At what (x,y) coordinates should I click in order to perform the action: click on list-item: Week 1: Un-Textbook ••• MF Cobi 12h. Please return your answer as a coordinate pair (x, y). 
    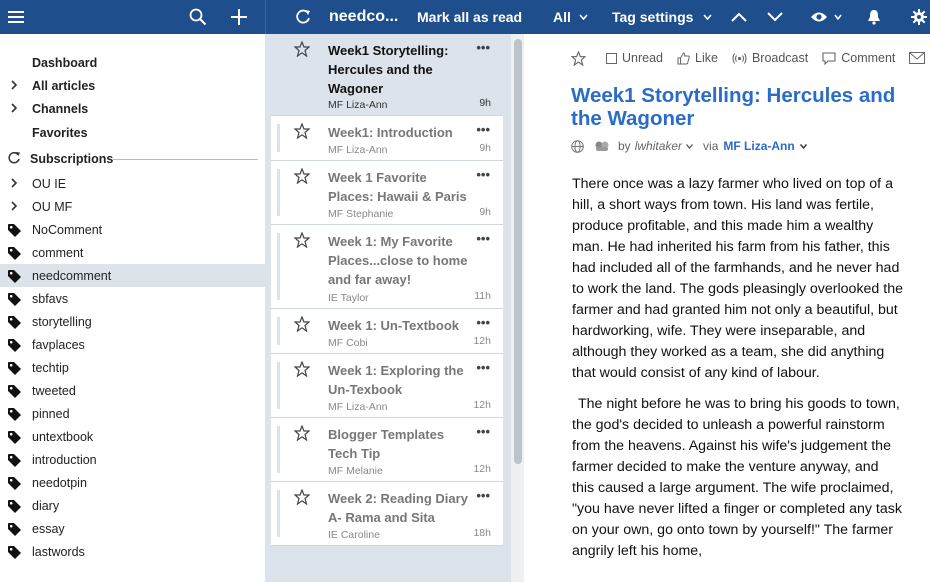
    Looking at the image, I should click on (387, 331).